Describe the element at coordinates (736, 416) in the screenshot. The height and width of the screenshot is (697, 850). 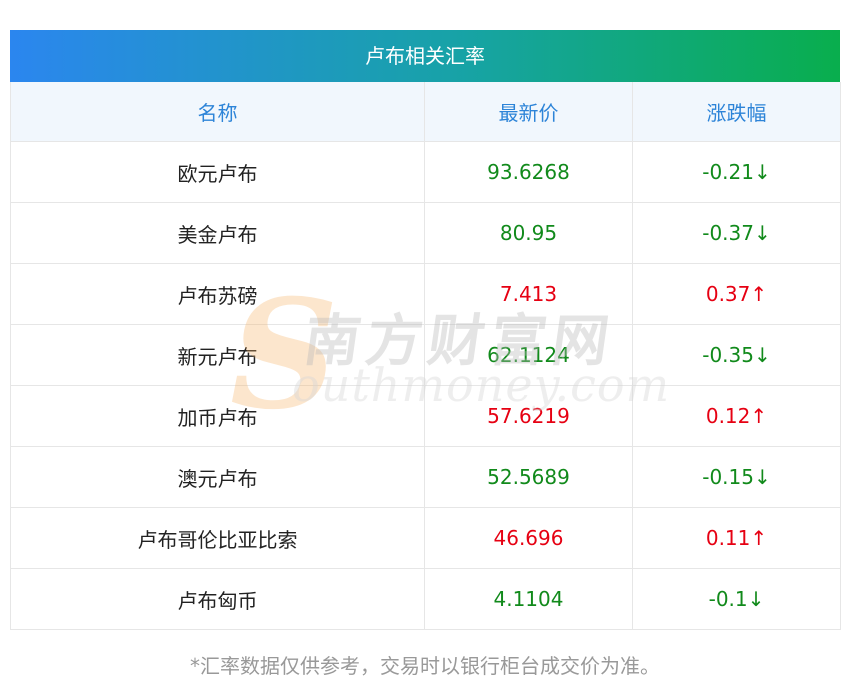
I see `cell-change: 0.12↑` at that location.